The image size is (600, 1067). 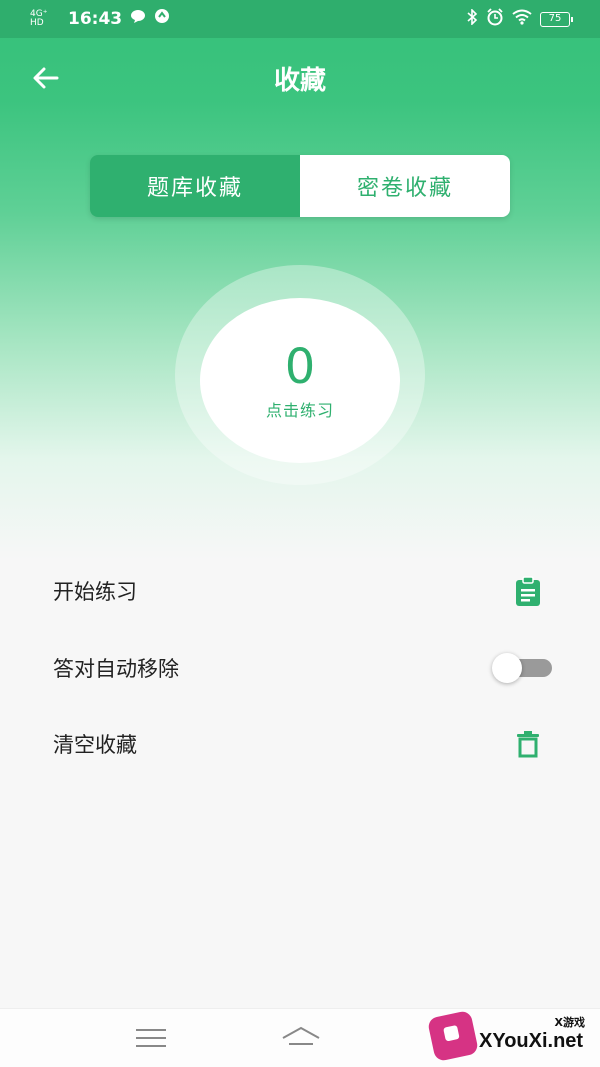 What do you see at coordinates (151, 1039) in the screenshot?
I see `menu-icon` at bounding box center [151, 1039].